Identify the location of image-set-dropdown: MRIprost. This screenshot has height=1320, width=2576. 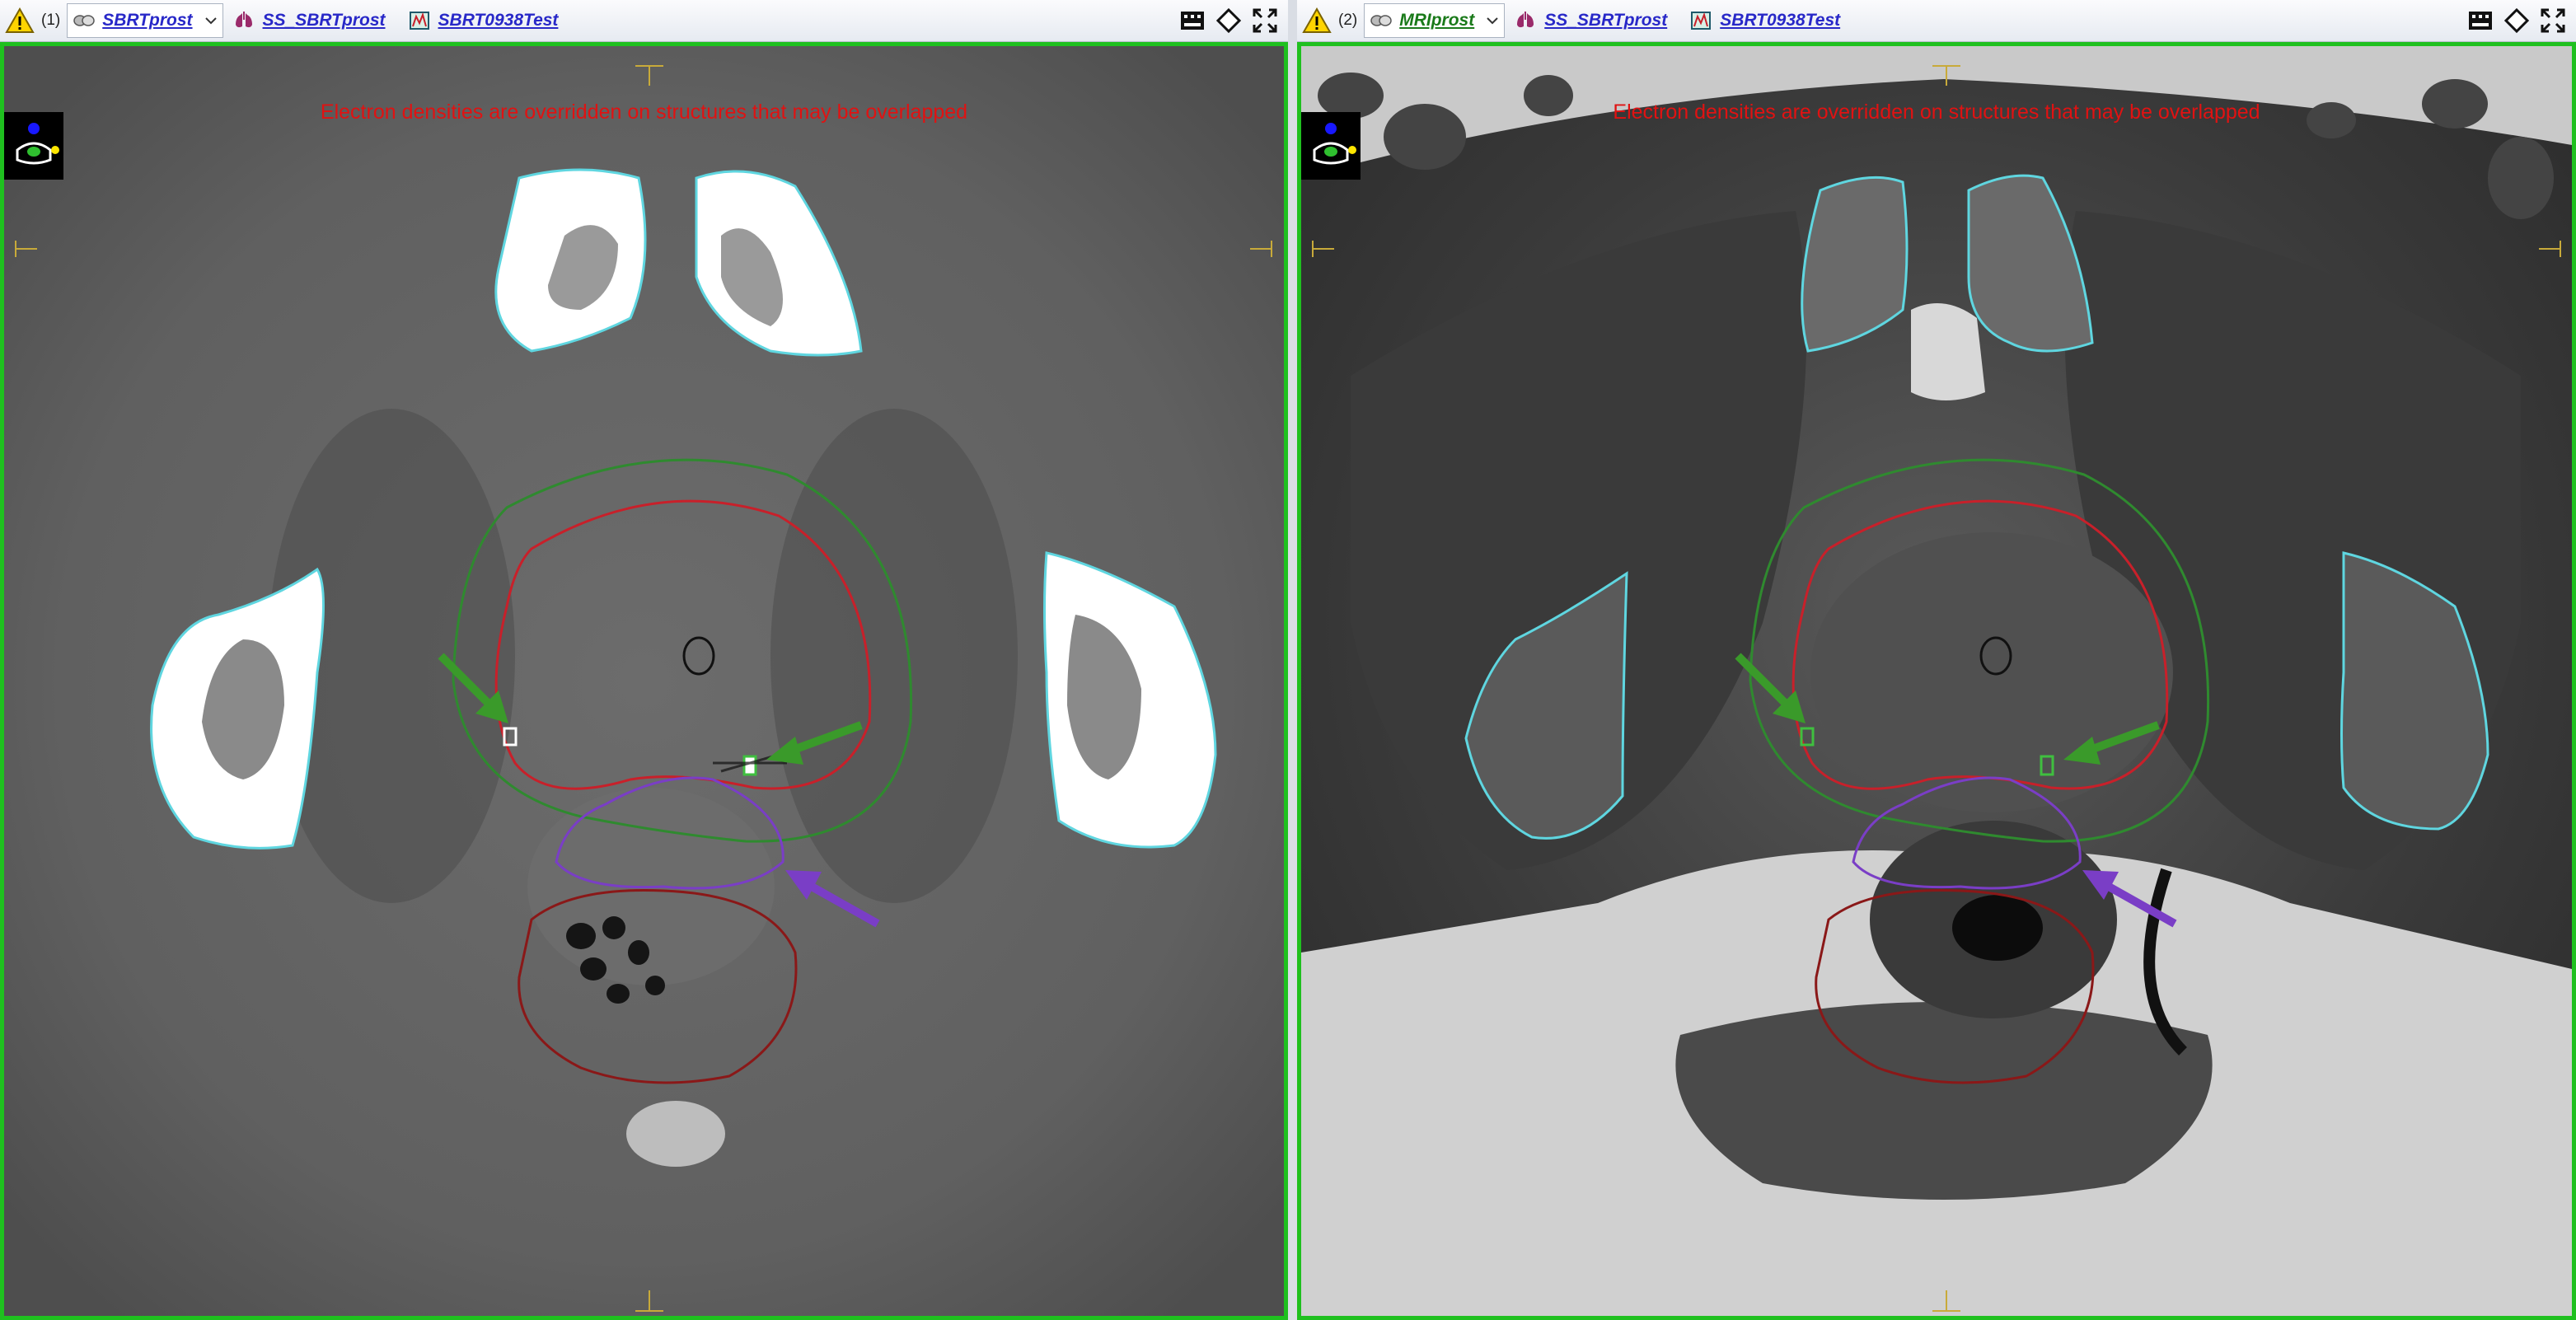
(1435, 20).